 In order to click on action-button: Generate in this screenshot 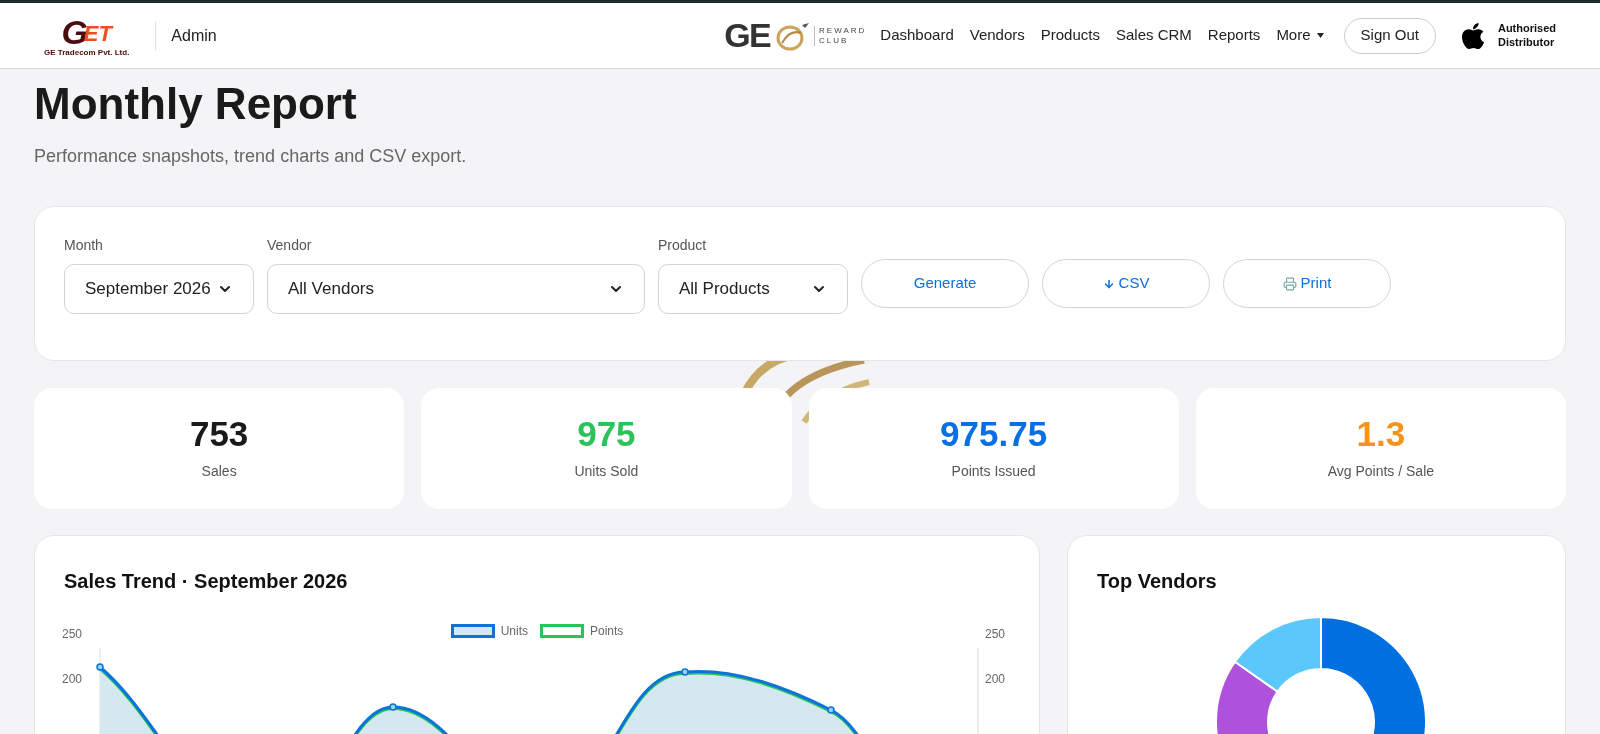, I will do `click(945, 283)`.